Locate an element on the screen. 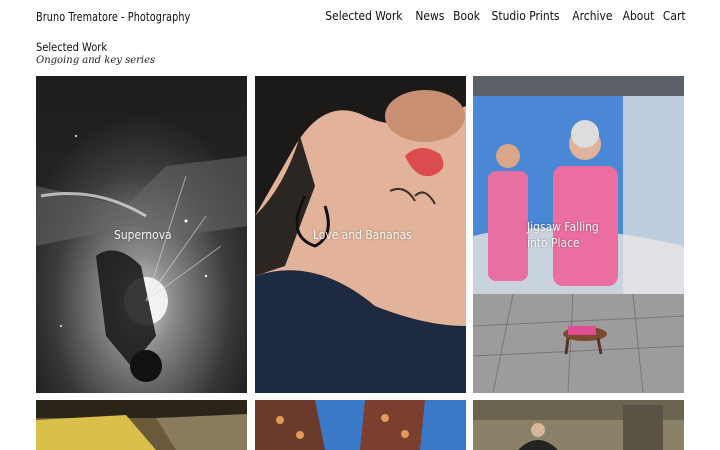 The width and height of the screenshot is (720, 450). nav-studio-prints: Studio Prints is located at coordinates (525, 15).